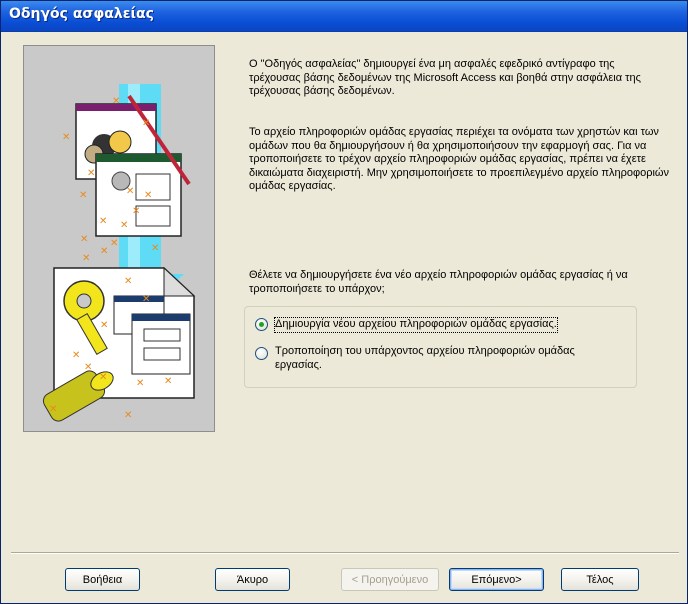 This screenshot has height=604, width=688. I want to click on finish-button-label: Τέλος, so click(600, 579).